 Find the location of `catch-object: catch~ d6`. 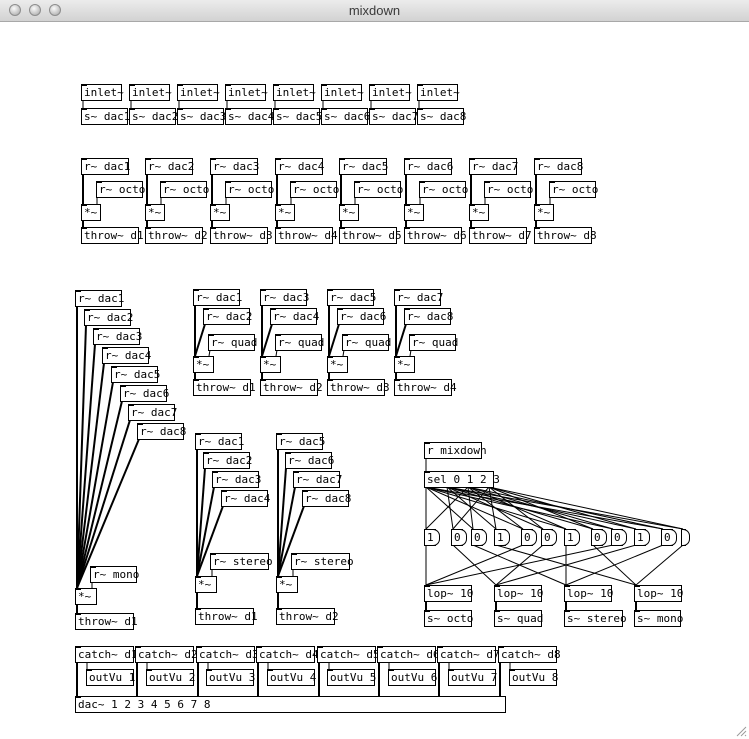

catch-object: catch~ d6 is located at coordinates (408, 654).